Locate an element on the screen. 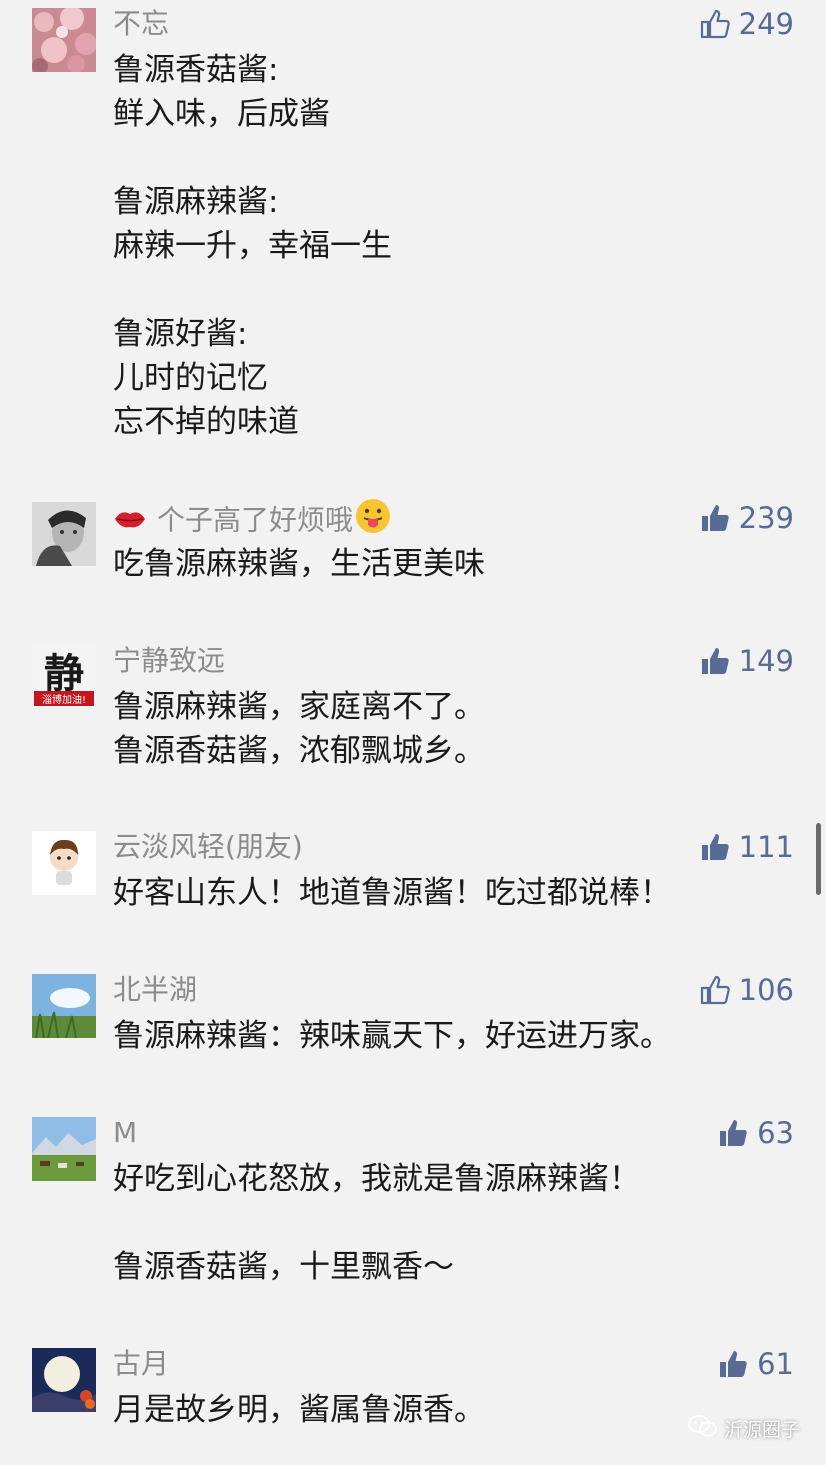  avatar-moon-night-image is located at coordinates (64, 1380).